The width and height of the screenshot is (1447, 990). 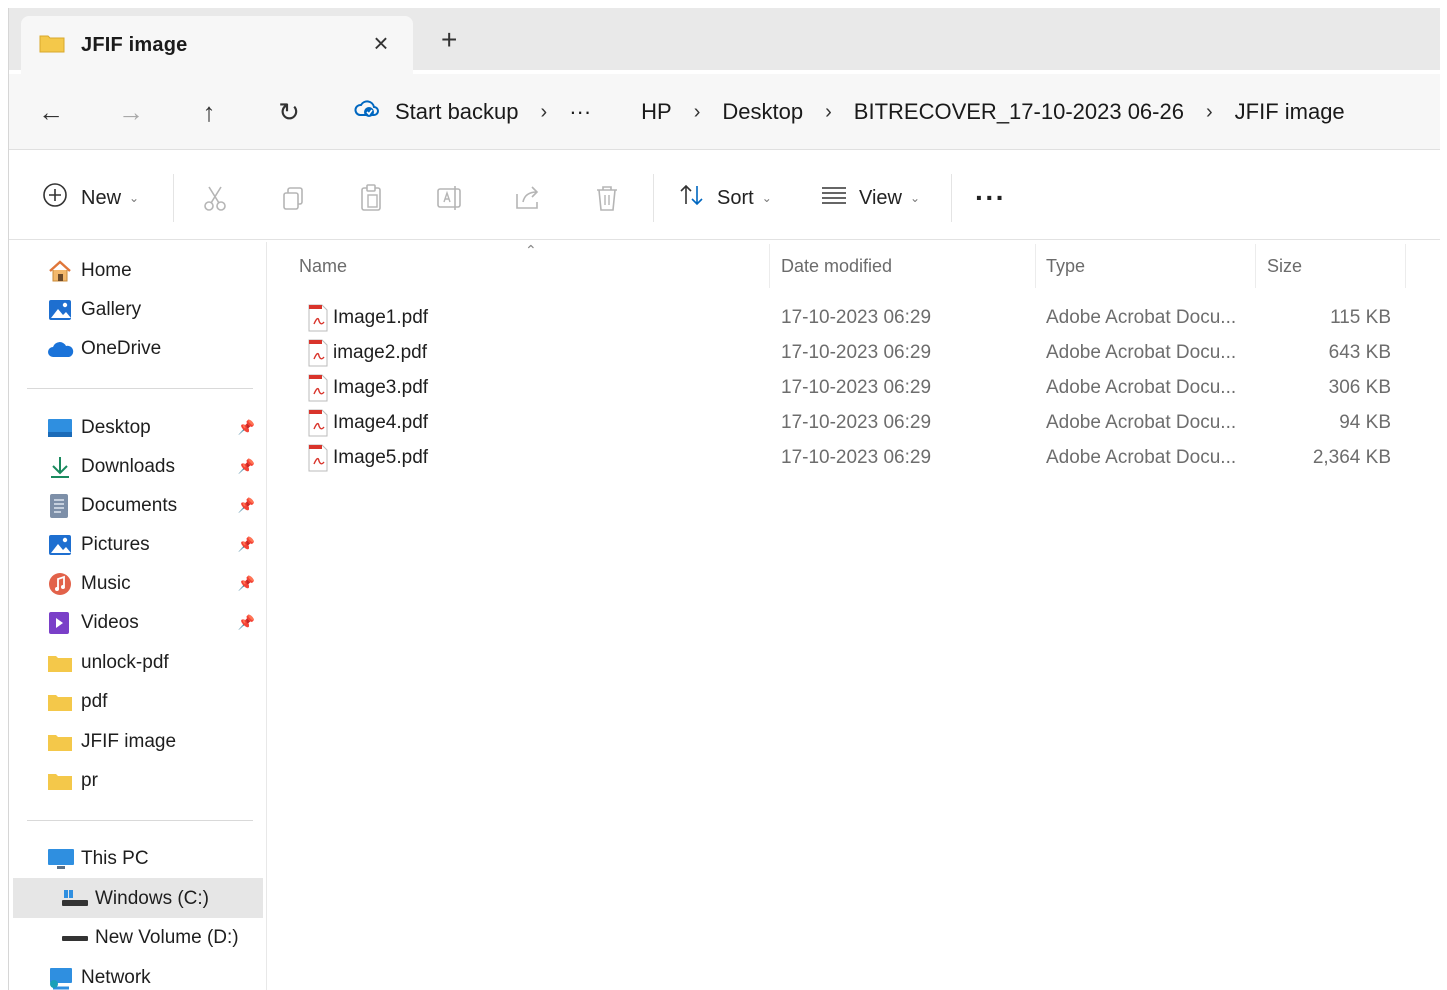 What do you see at coordinates (134, 44) in the screenshot?
I see `tab-title: JFIF image` at bounding box center [134, 44].